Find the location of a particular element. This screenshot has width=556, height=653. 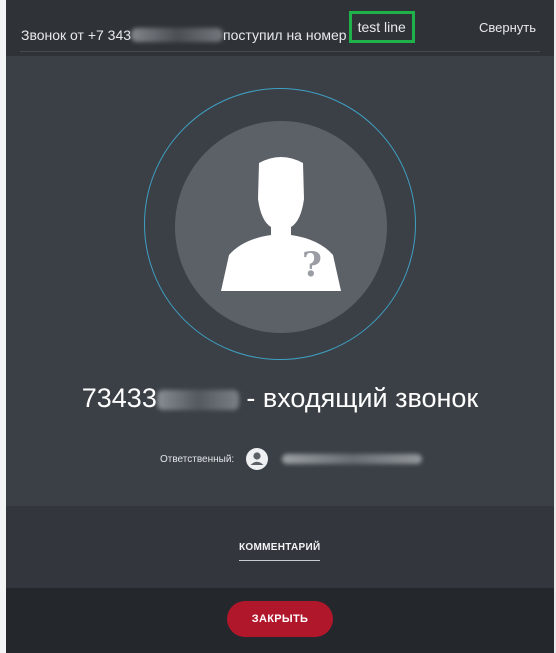

unknown-person-icon: ? is located at coordinates (281, 224).